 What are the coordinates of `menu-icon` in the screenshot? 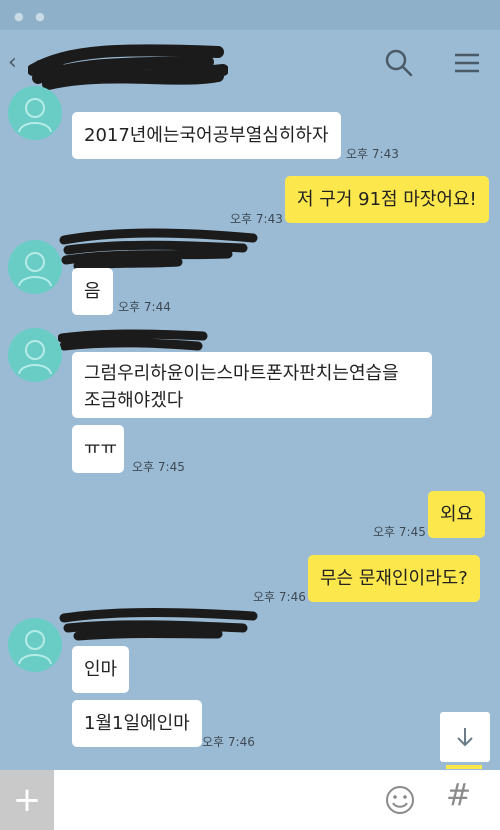 It's located at (467, 63).